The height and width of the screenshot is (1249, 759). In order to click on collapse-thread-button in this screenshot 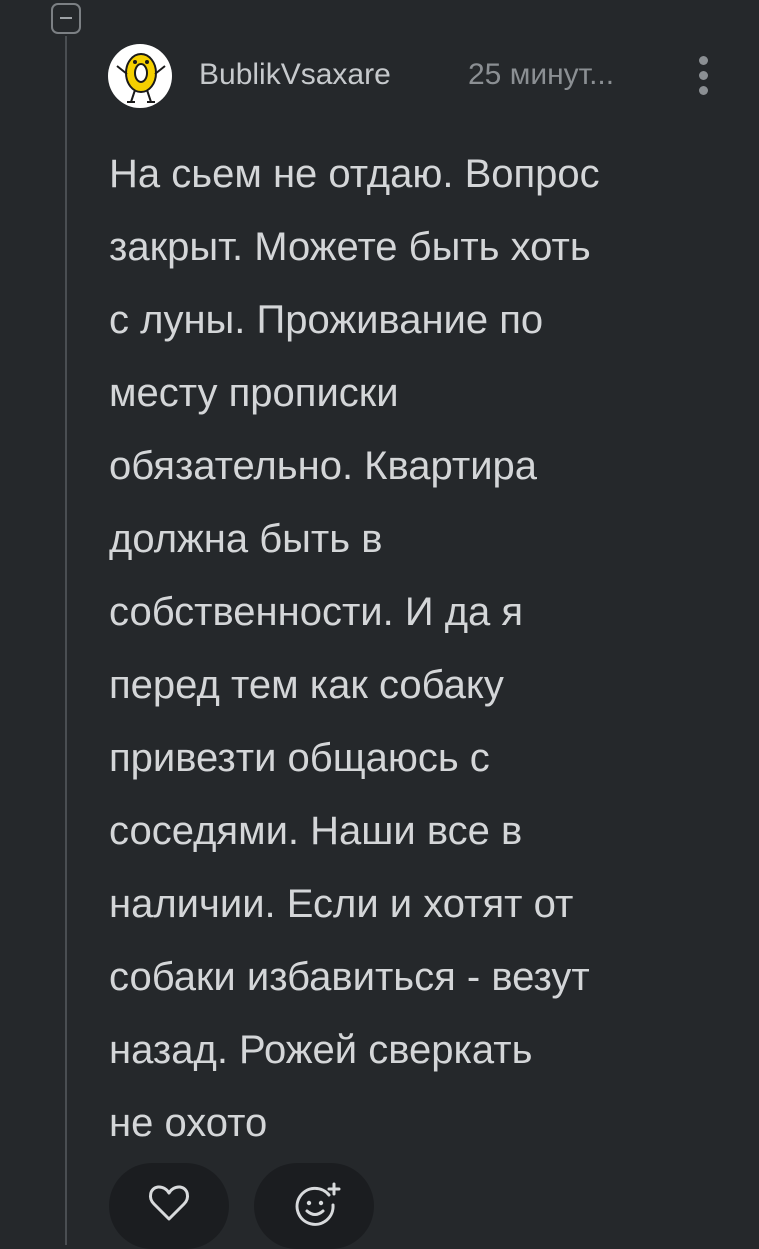, I will do `click(66, 18)`.